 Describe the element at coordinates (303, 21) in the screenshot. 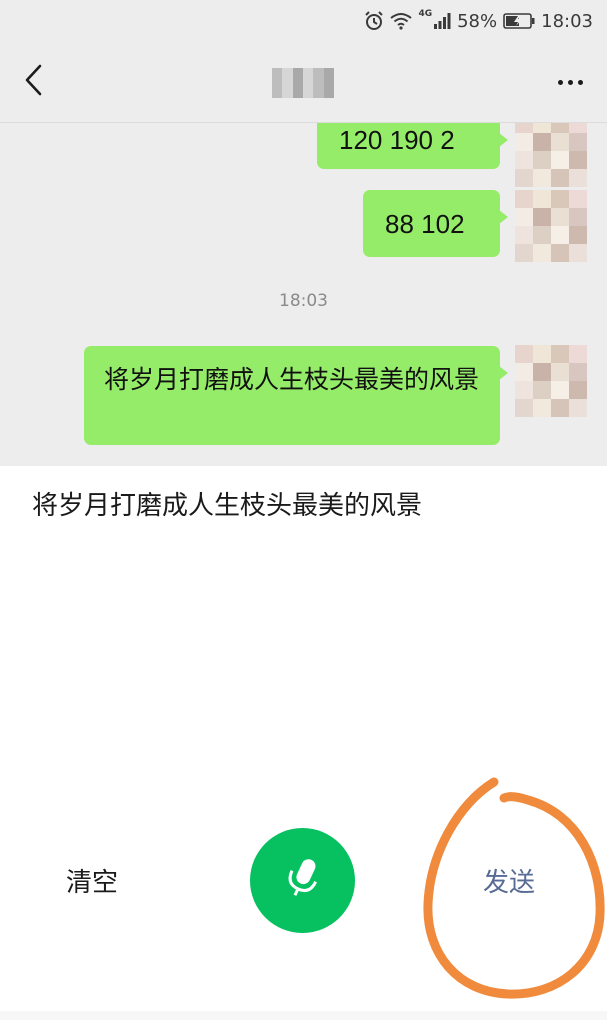

I see `status-bar: 4G 58% 18:03` at that location.